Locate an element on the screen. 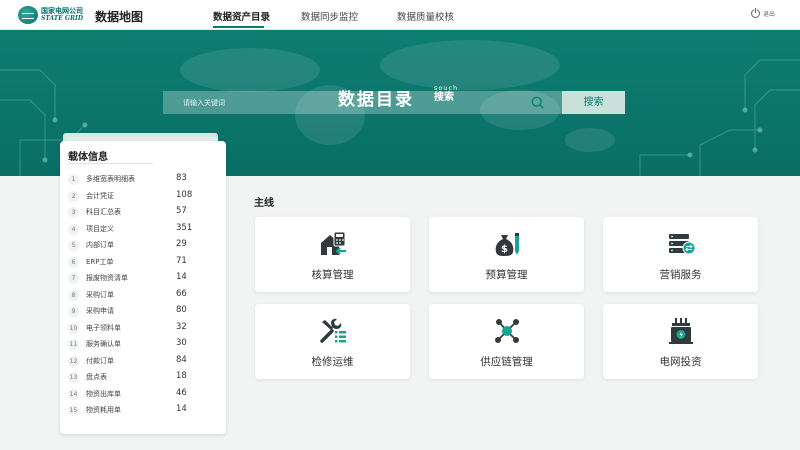  supply-chain-icon is located at coordinates (507, 331).